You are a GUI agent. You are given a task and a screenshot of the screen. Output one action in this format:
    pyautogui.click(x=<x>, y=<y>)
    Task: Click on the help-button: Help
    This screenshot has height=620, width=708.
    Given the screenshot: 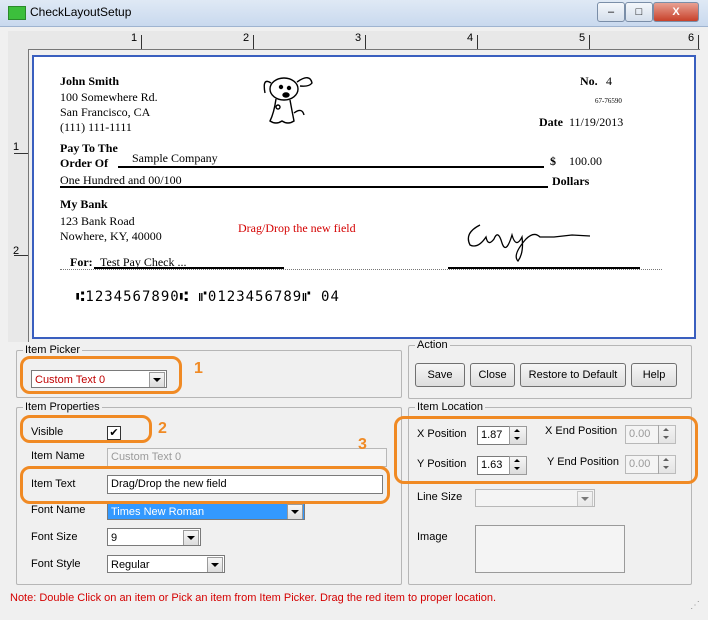 What is the action you would take?
    pyautogui.click(x=654, y=375)
    